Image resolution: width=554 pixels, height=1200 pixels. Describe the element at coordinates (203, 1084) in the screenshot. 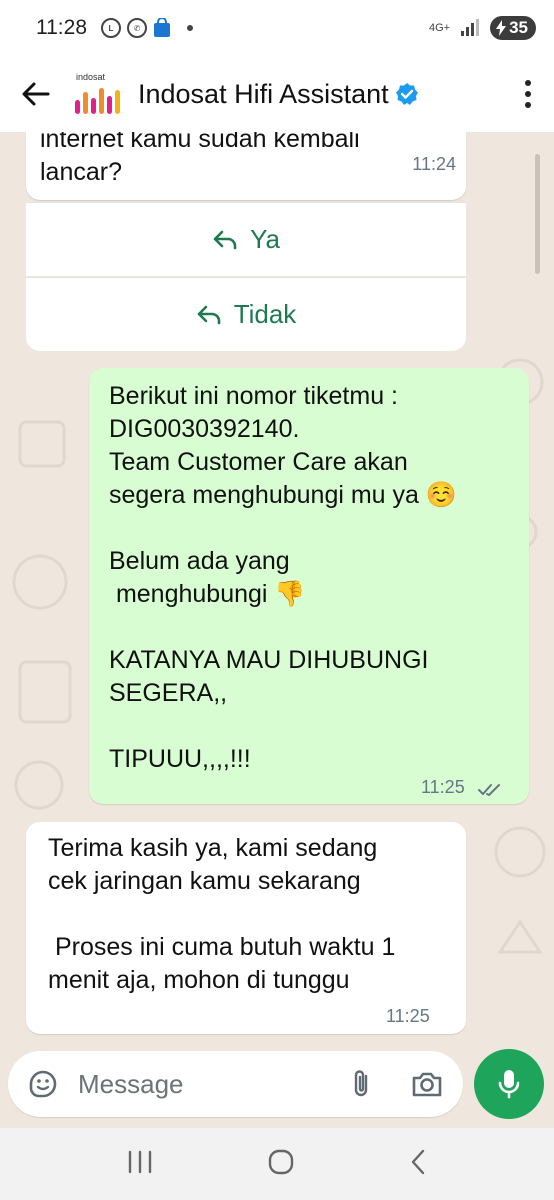

I see `message-input` at that location.